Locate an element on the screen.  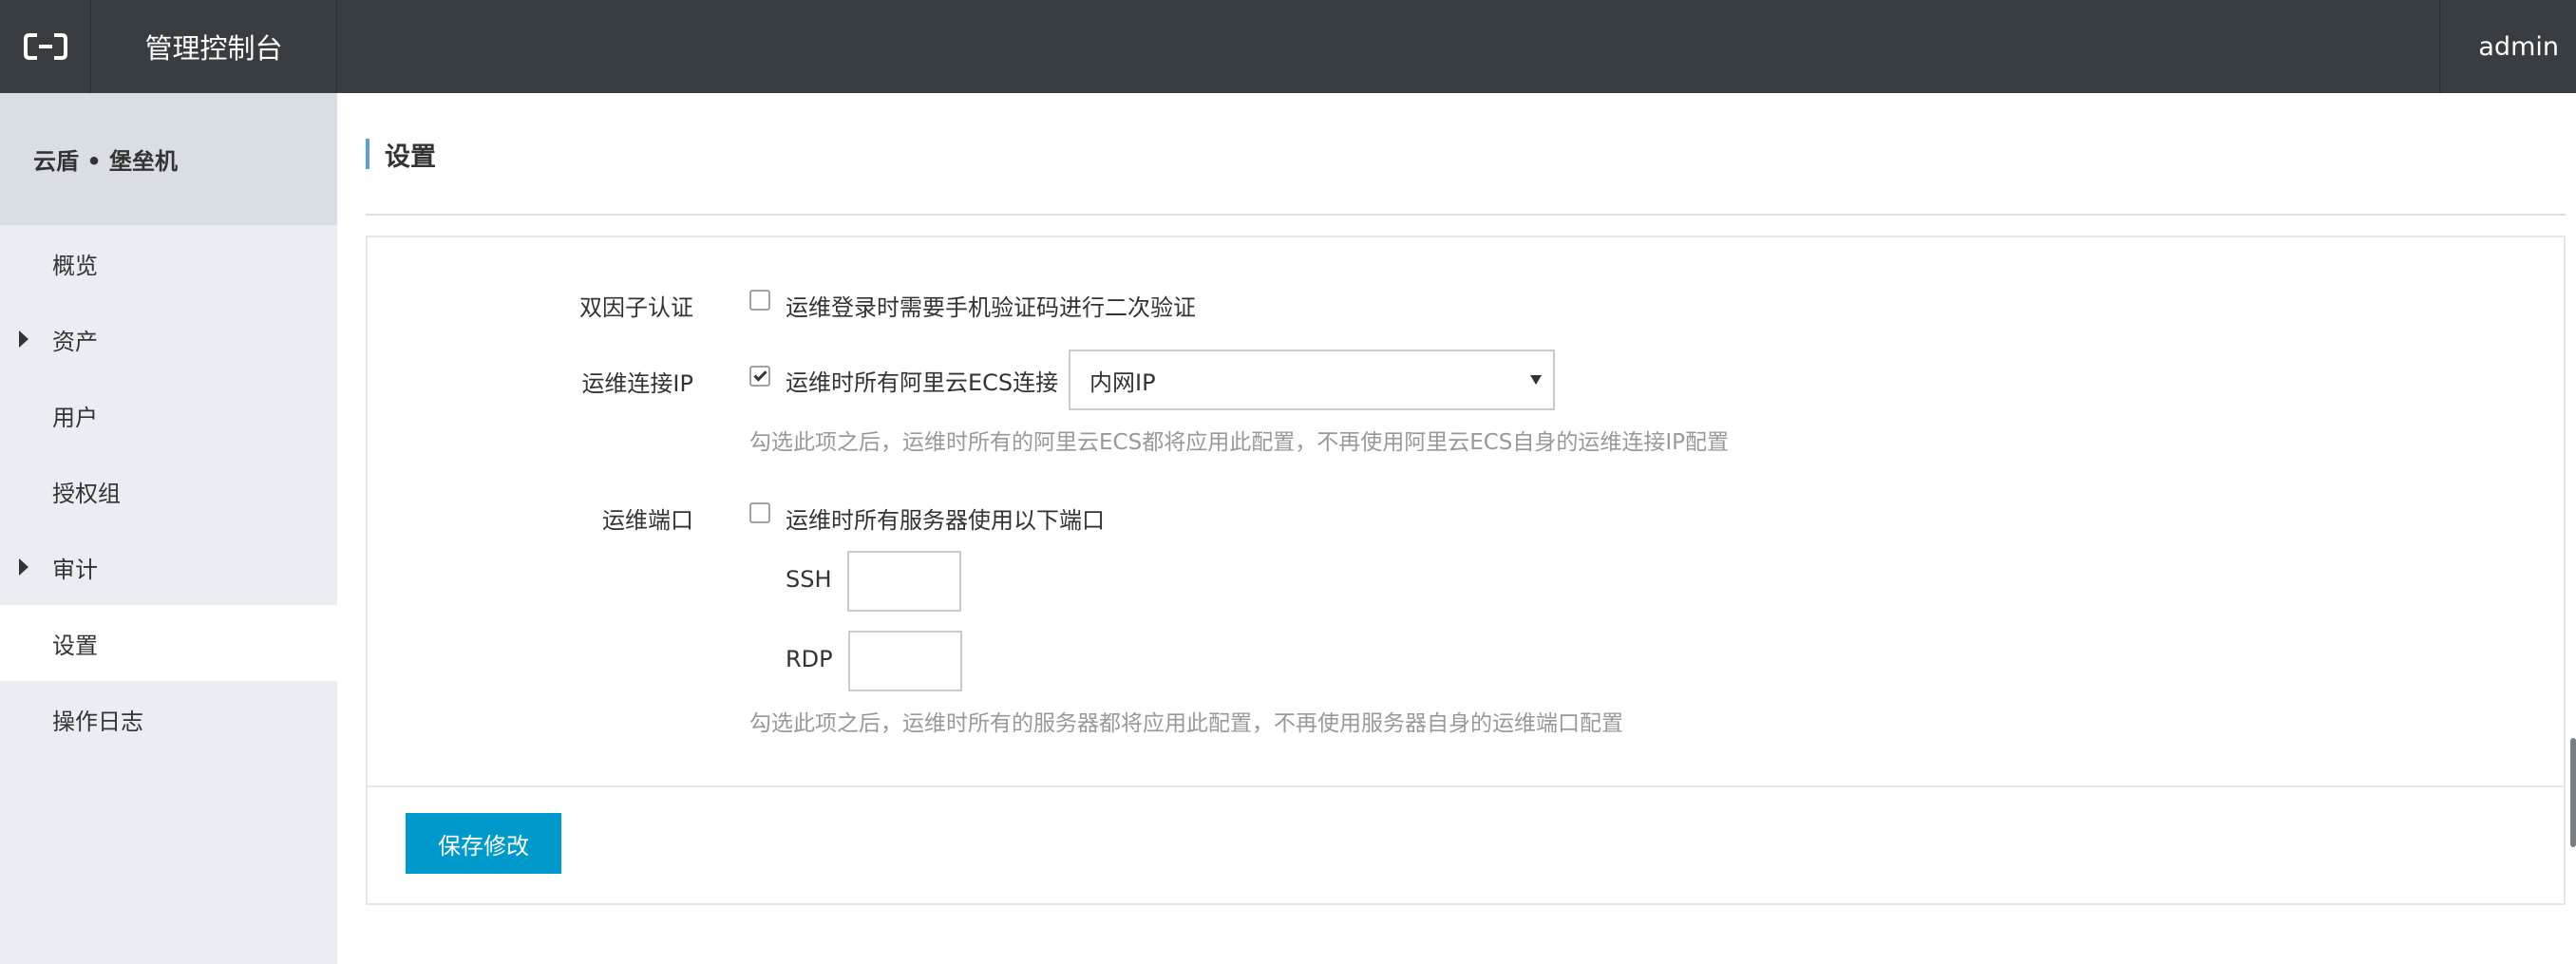
sidebar-item-settings: 设置 is located at coordinates (168, 643).